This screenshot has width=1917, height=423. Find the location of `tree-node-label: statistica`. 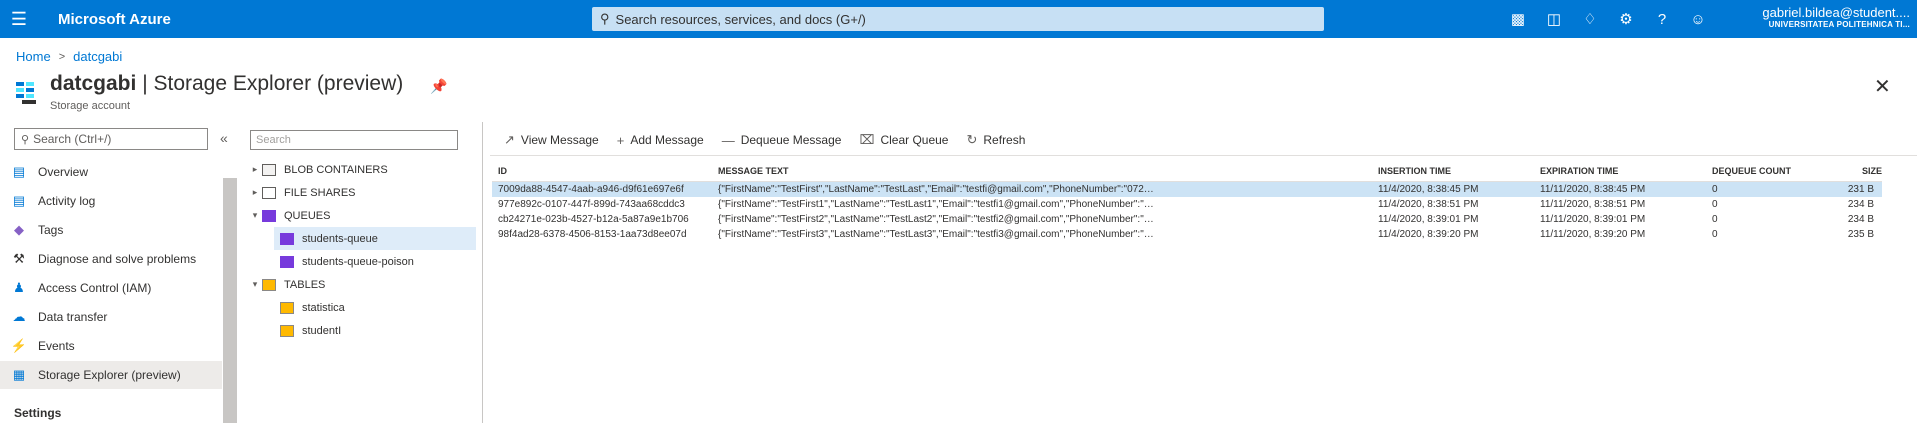

tree-node-label: statistica is located at coordinates (323, 307).